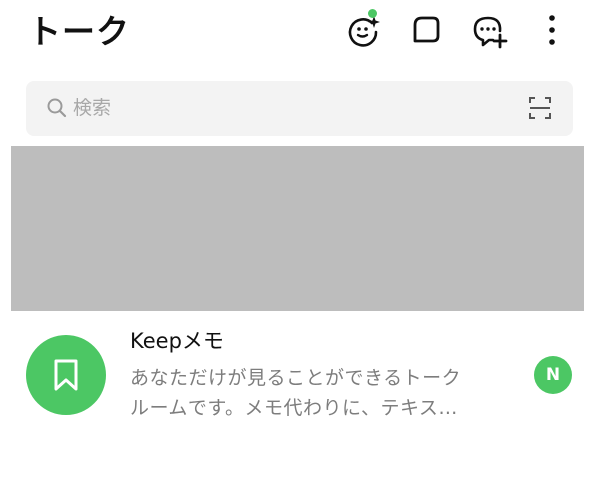 The width and height of the screenshot is (600, 487). What do you see at coordinates (296, 378) in the screenshot?
I see `chat-preview-line-1: あなただけが見ることができるトーク` at bounding box center [296, 378].